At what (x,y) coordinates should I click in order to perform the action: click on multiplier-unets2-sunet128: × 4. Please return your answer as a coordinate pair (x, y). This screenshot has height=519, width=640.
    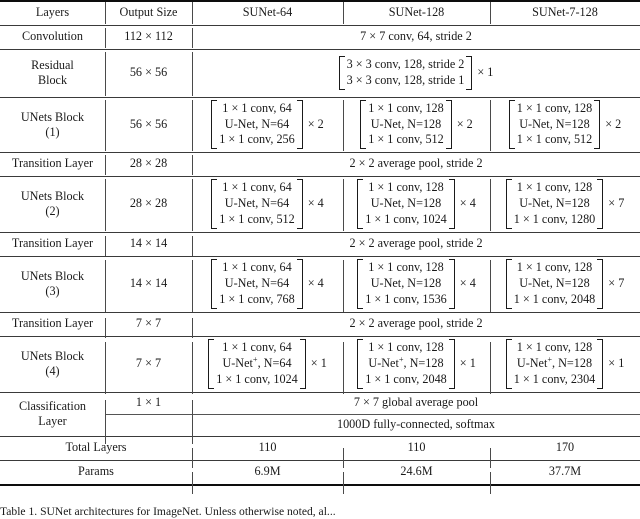
    Looking at the image, I should click on (467, 203).